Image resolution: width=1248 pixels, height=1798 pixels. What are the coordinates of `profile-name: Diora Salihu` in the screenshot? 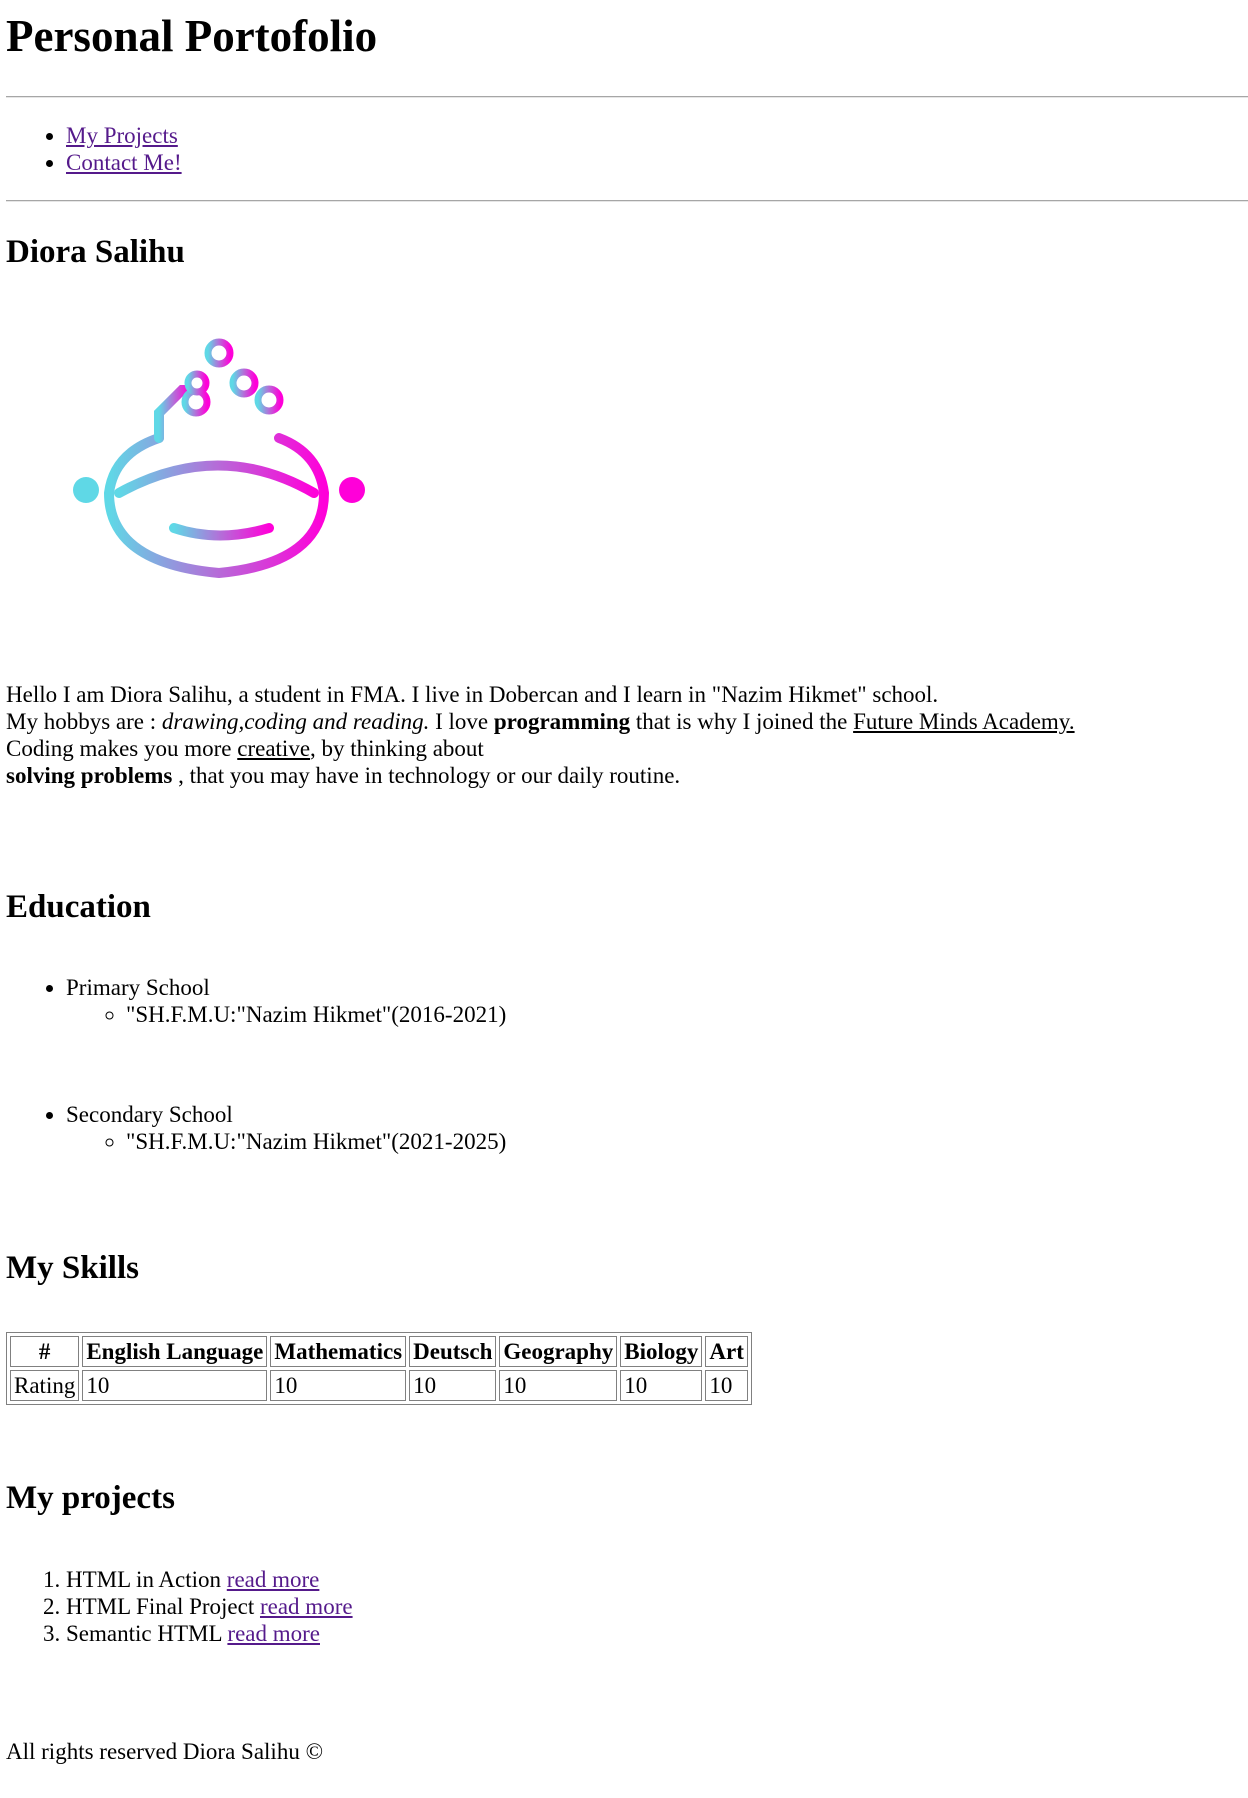 It's located at (95, 252).